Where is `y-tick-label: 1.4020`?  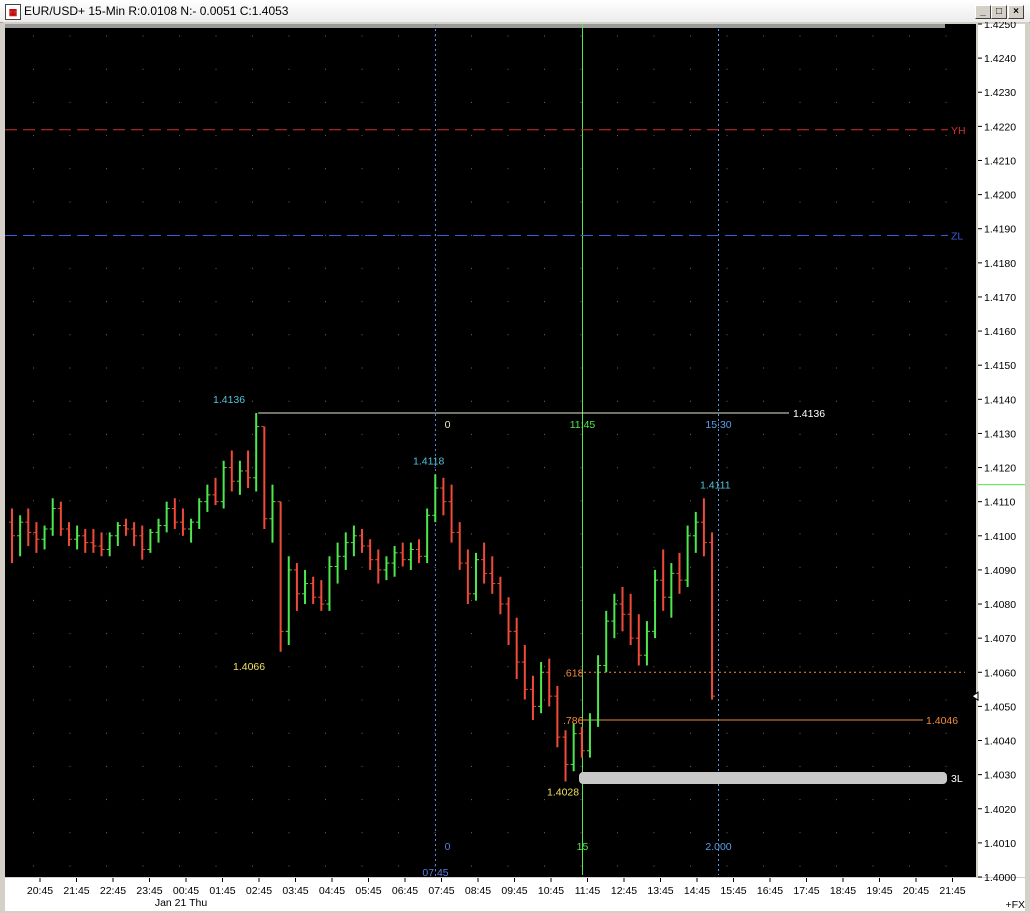
y-tick-label: 1.4020 is located at coordinates (1000, 810).